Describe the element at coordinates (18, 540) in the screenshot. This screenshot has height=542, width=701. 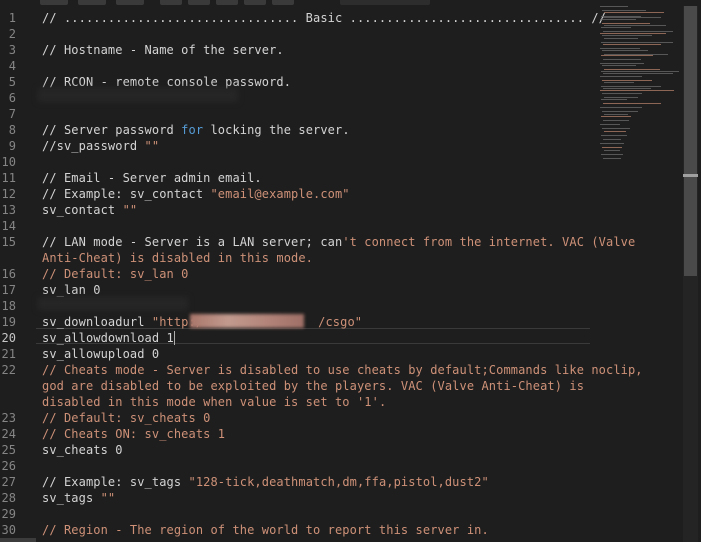
I see `horizontal-scrollbar-stub` at that location.